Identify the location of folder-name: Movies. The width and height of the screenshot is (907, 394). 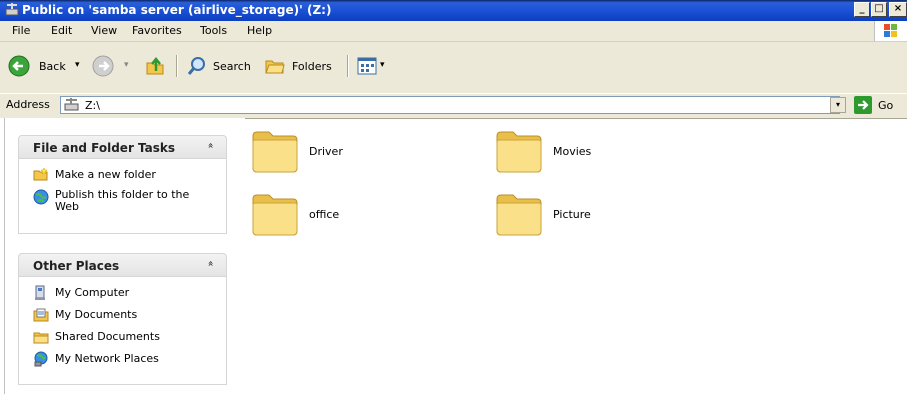
(572, 151).